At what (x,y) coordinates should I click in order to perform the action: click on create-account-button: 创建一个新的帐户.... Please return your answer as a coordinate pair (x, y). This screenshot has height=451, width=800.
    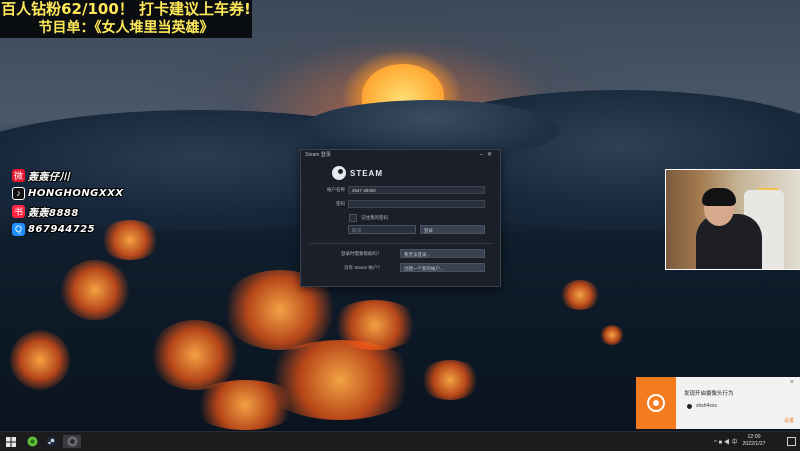
    Looking at the image, I should click on (442, 267).